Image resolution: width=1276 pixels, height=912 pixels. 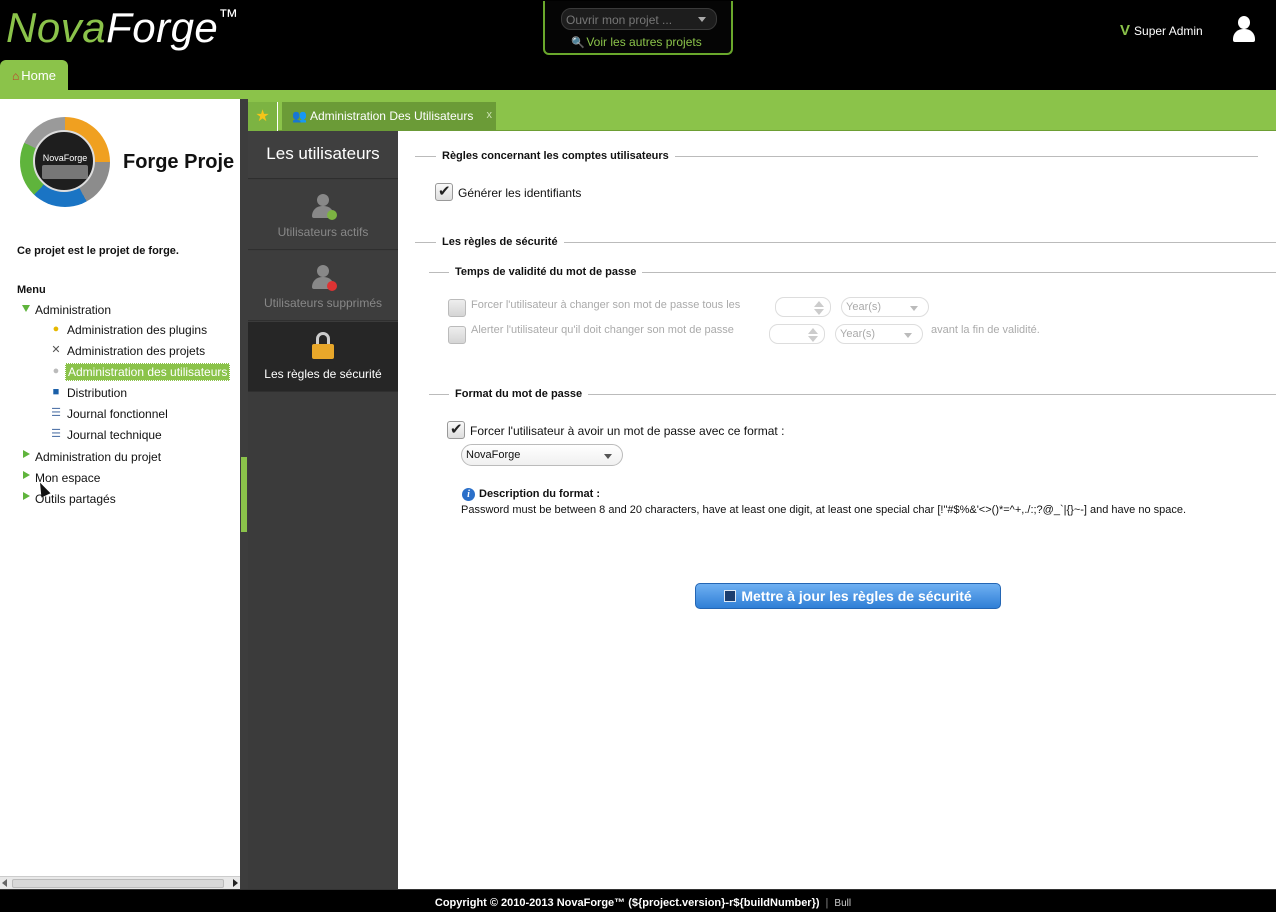 What do you see at coordinates (114, 435) in the screenshot?
I see `tree-item-journal-technique: Journal technique` at bounding box center [114, 435].